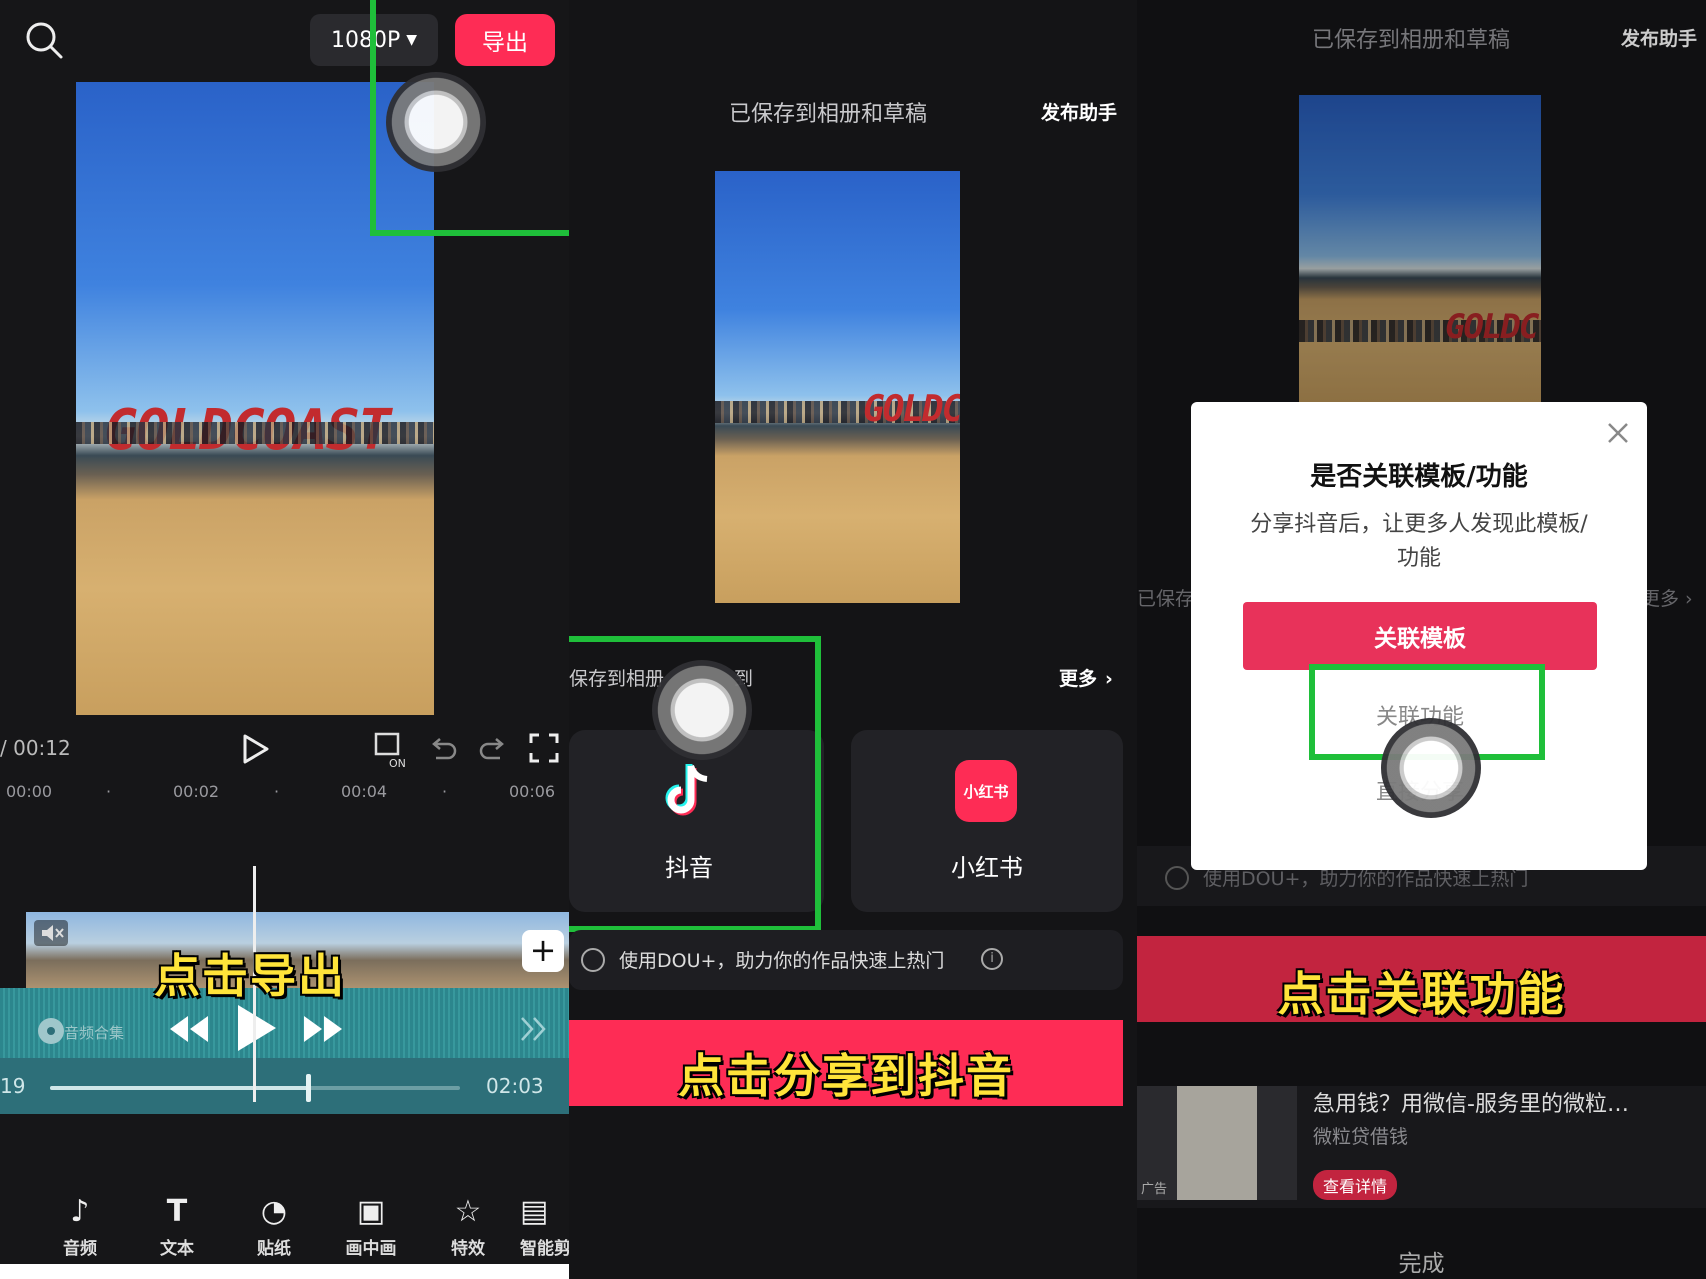 Image resolution: width=1706 pixels, height=1279 pixels. Describe the element at coordinates (13, 1086) in the screenshot. I see `music-time-left: 19` at that location.